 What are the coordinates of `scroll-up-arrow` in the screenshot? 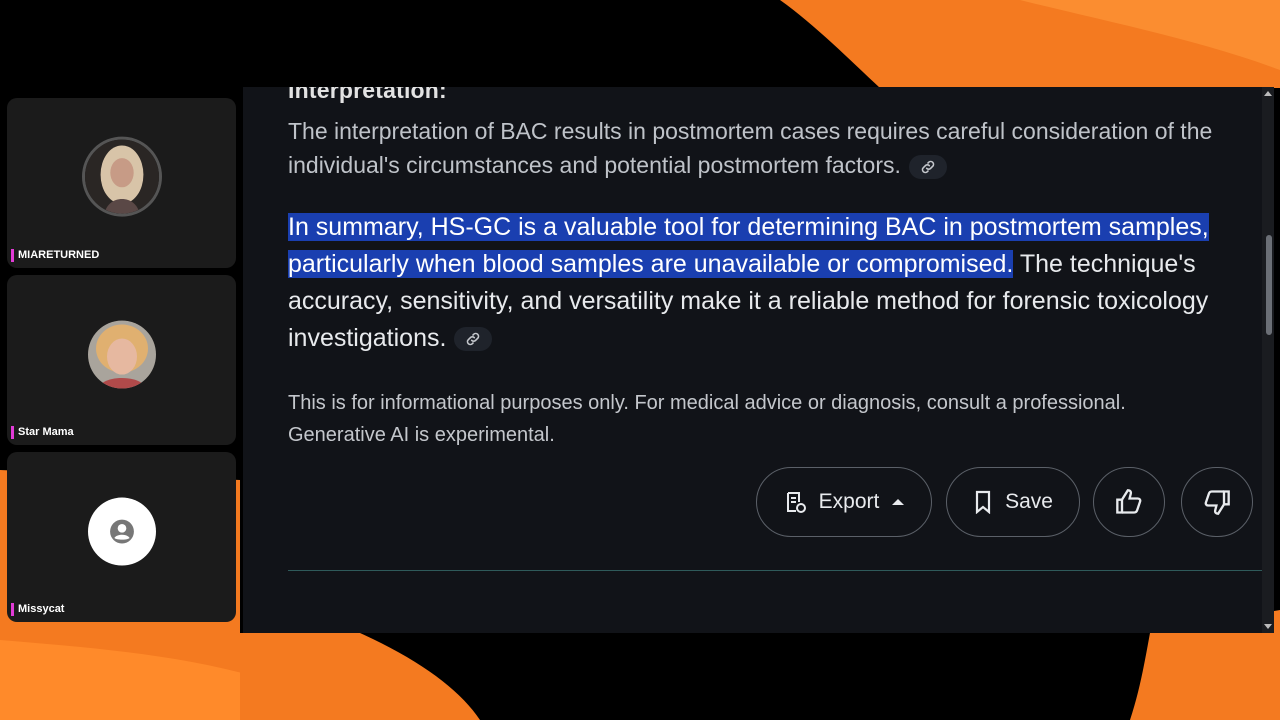 It's located at (1268, 93).